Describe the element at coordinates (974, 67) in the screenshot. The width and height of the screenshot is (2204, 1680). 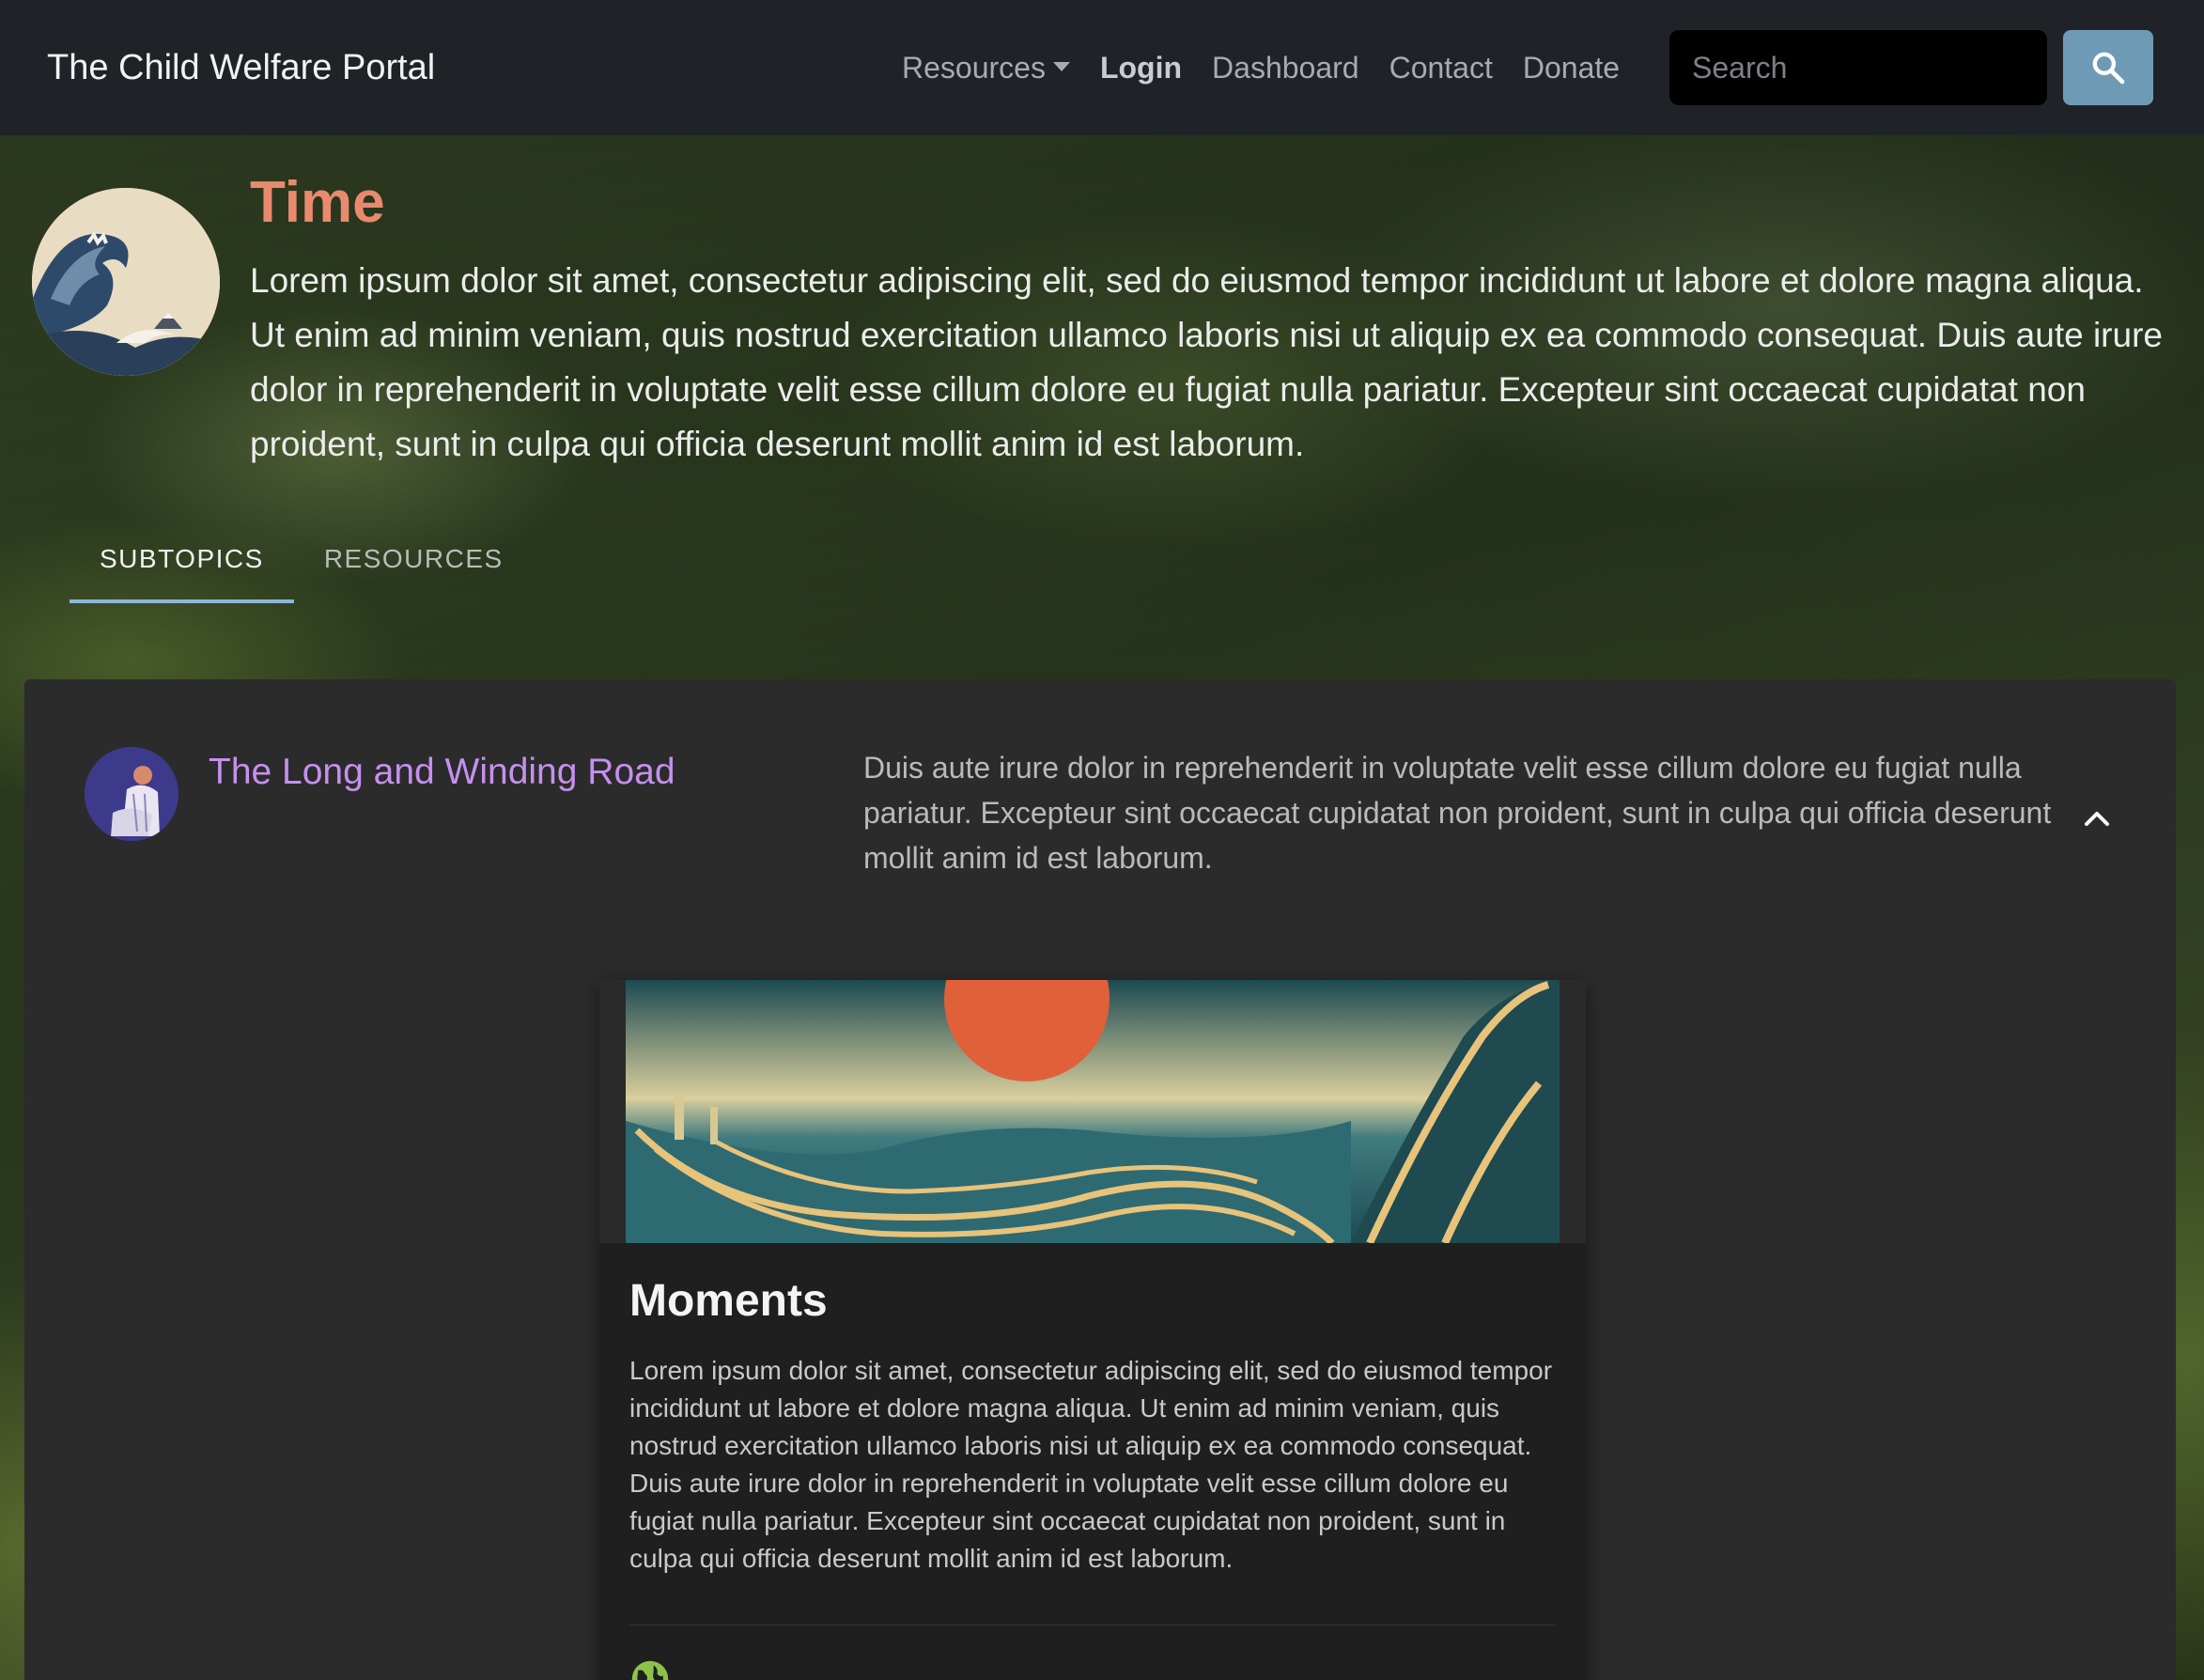
I see `nav-resources-label: Resources` at that location.